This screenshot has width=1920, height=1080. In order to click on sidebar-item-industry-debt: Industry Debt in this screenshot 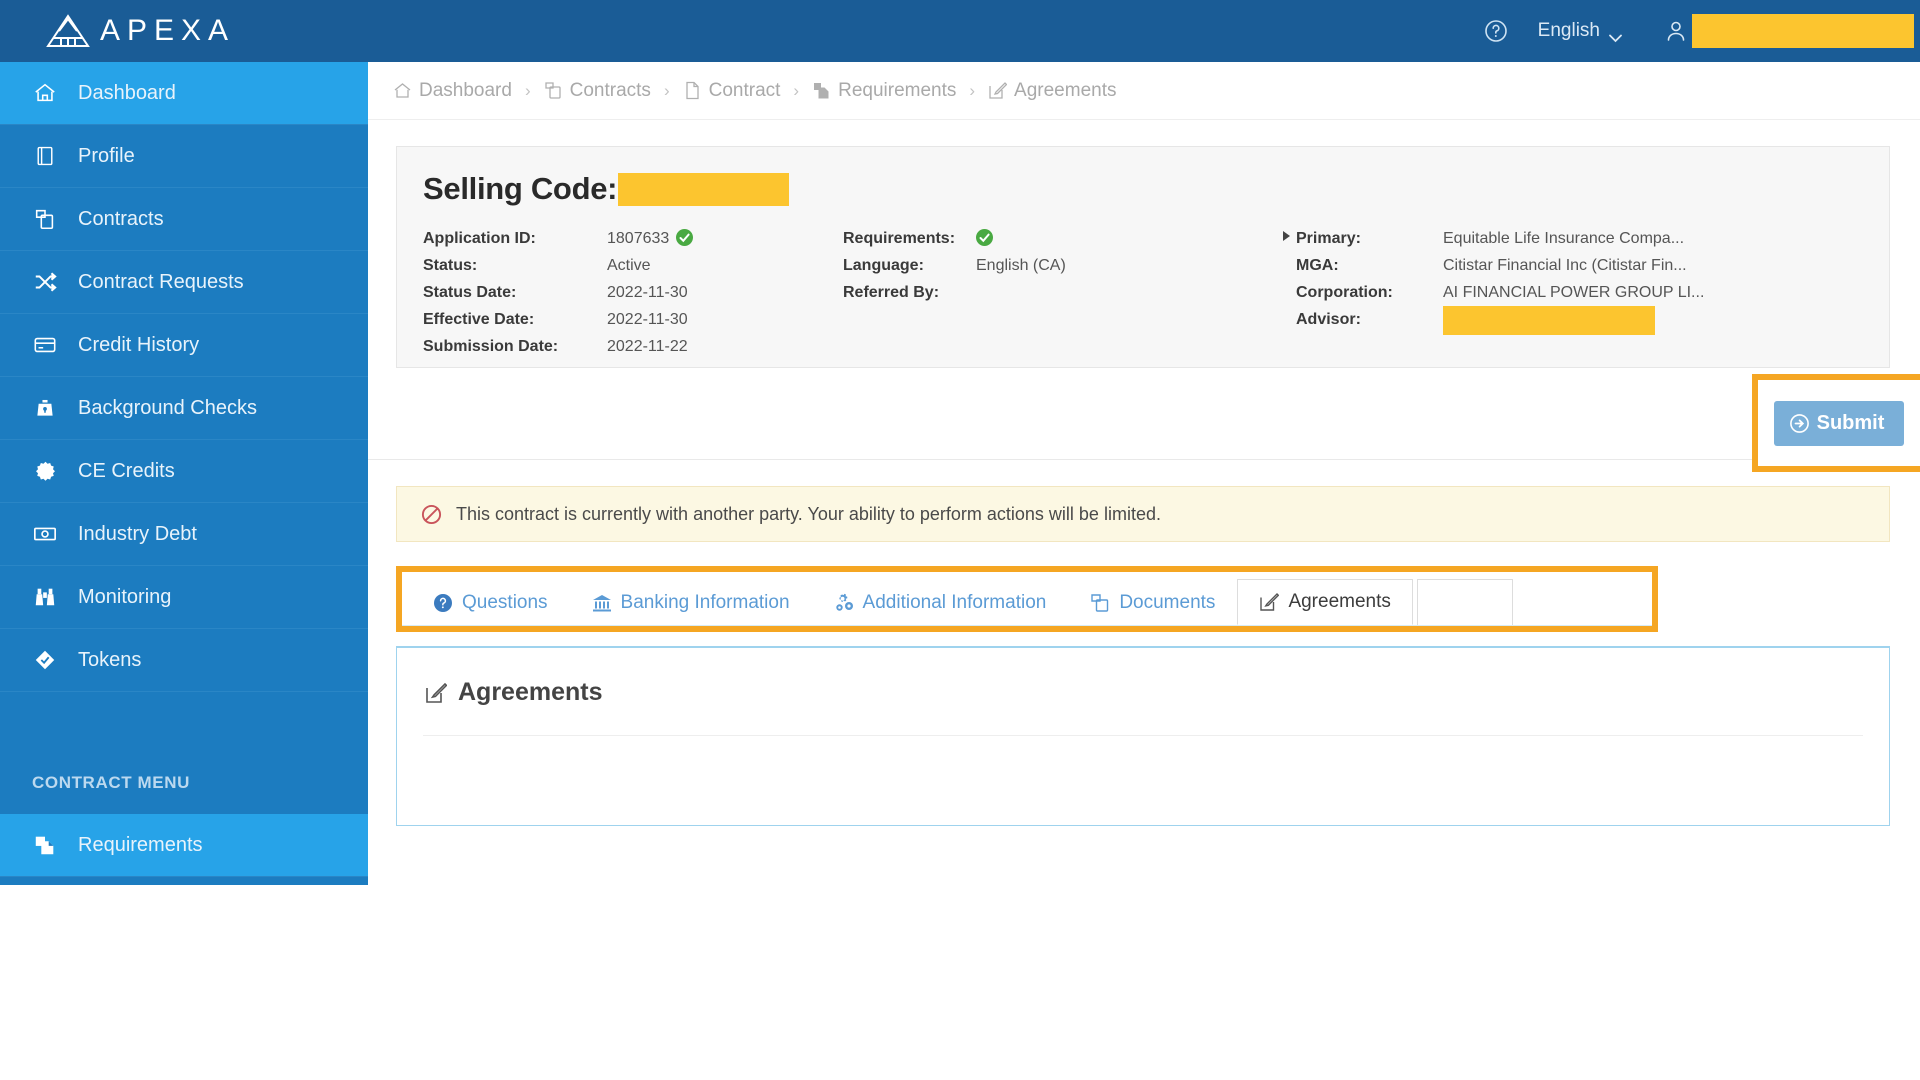, I will do `click(184, 534)`.